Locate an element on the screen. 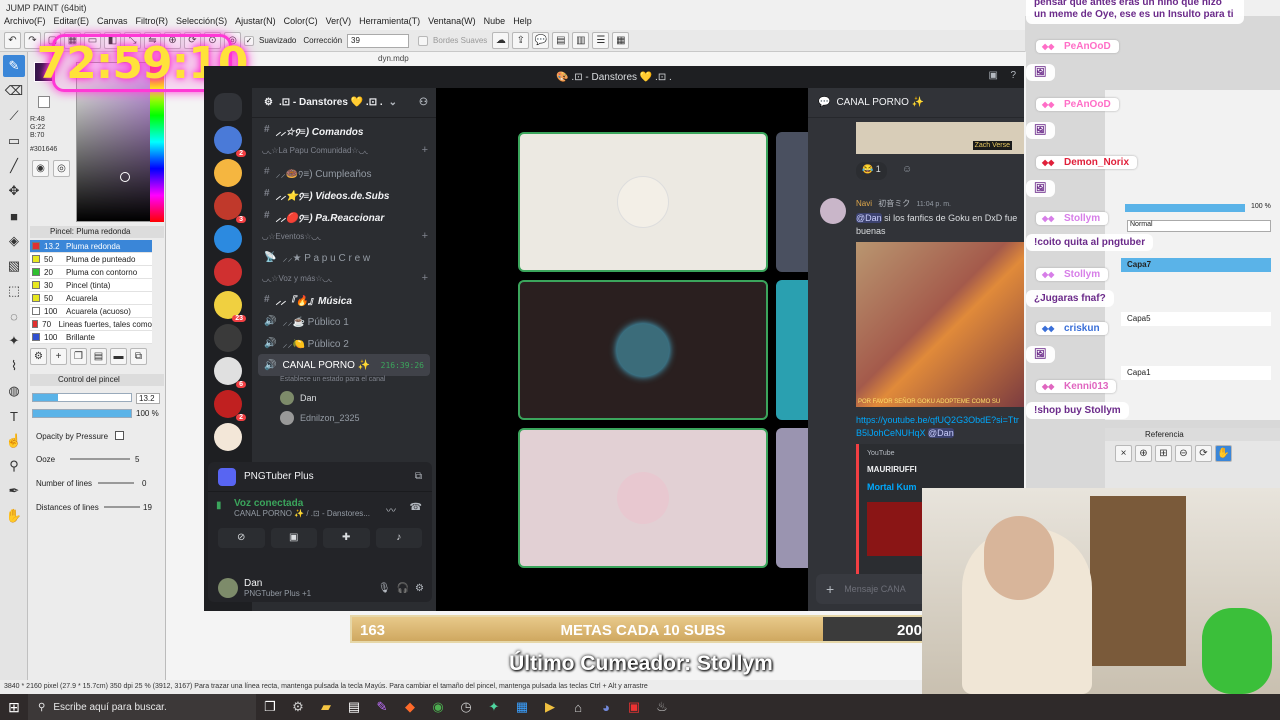 The image size is (1280, 720). gradient-tool-icon: ▧ is located at coordinates (14, 266).